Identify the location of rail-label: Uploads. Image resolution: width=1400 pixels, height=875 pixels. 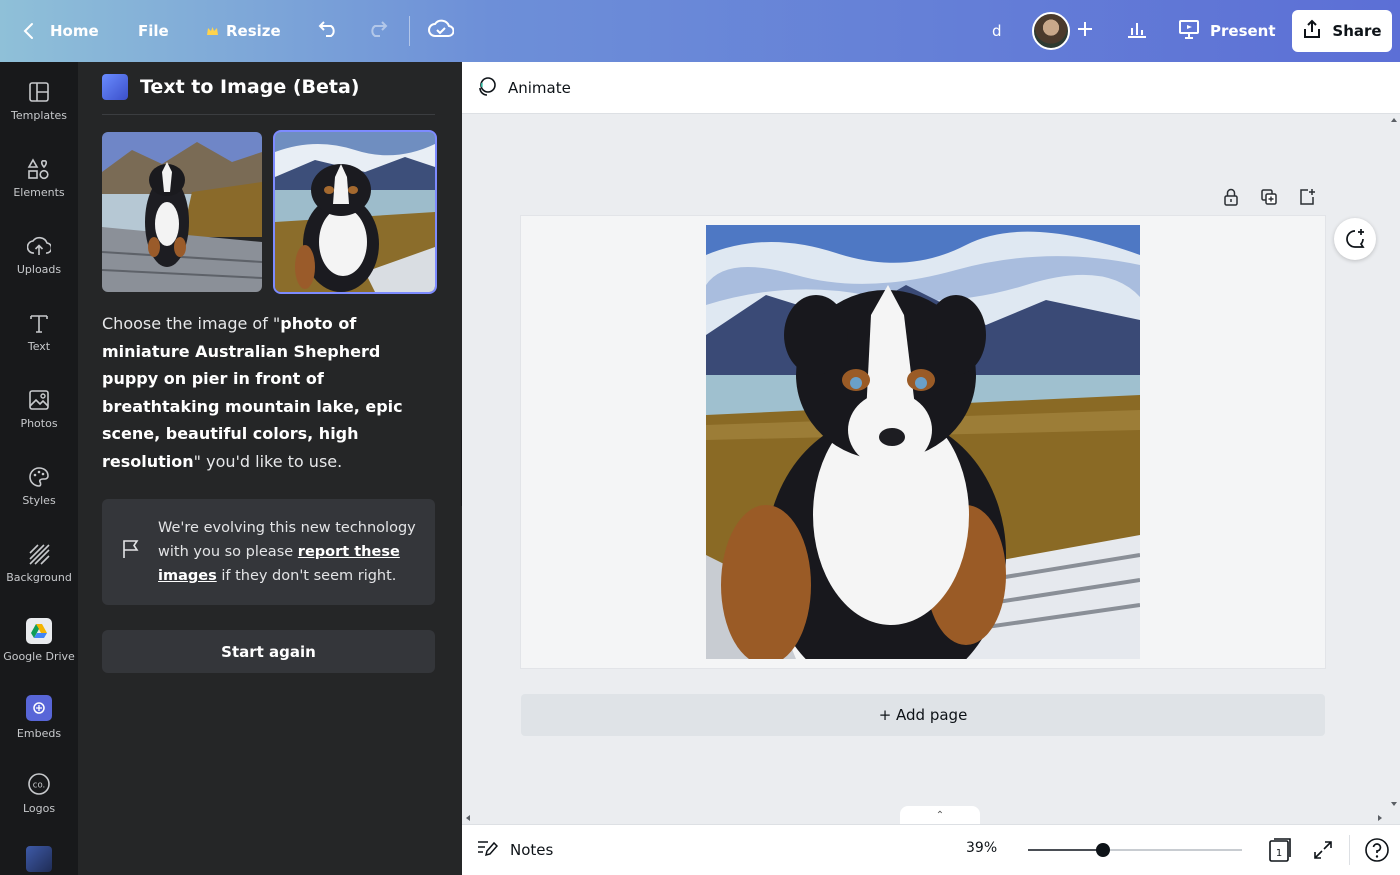
(39, 269).